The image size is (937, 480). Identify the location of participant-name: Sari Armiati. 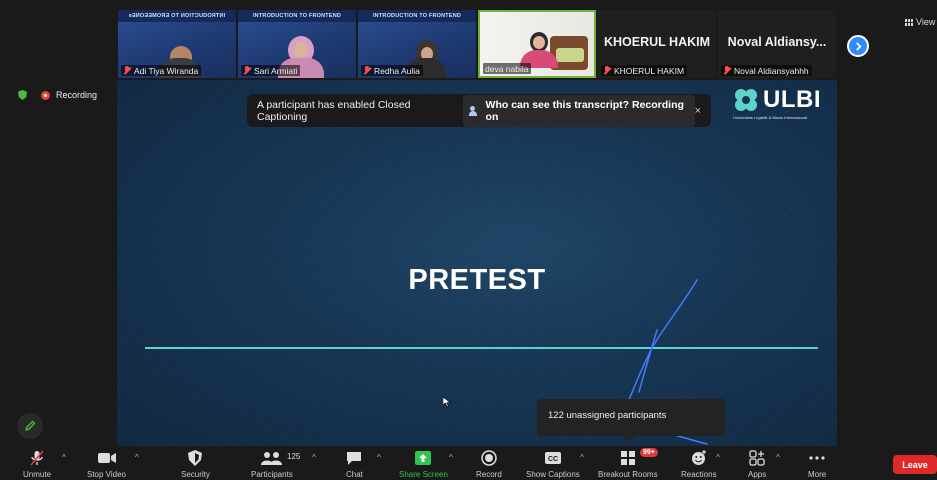
(276, 70).